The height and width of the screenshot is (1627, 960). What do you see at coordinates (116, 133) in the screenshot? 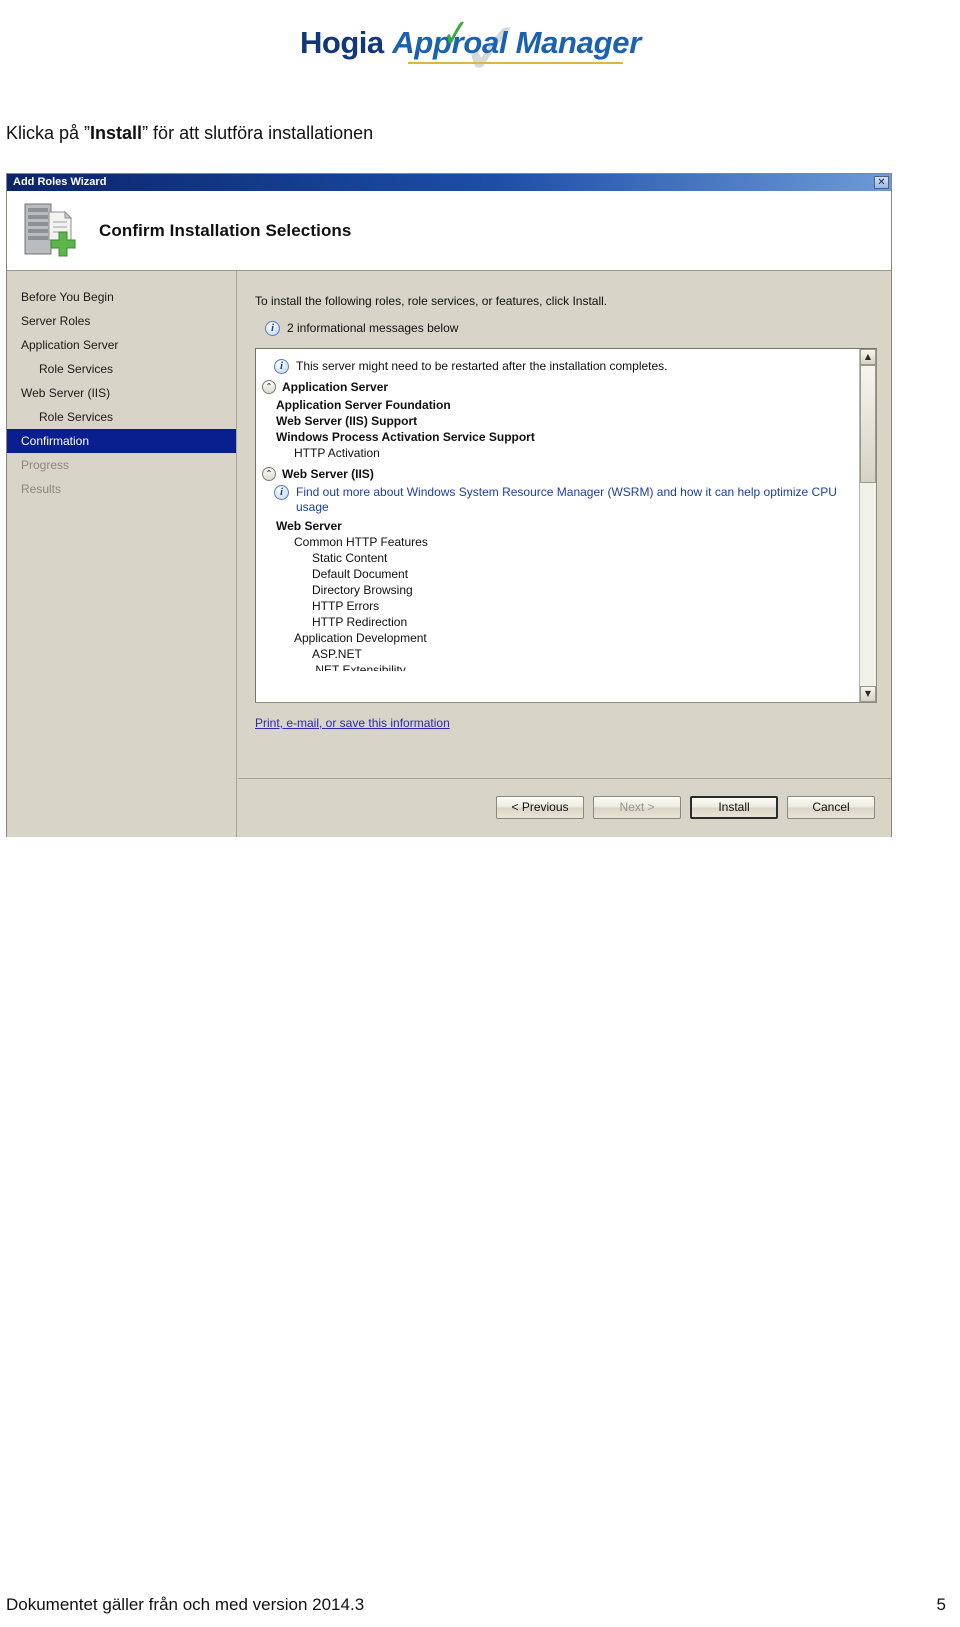
I see `instruction-bold-install: Install` at bounding box center [116, 133].